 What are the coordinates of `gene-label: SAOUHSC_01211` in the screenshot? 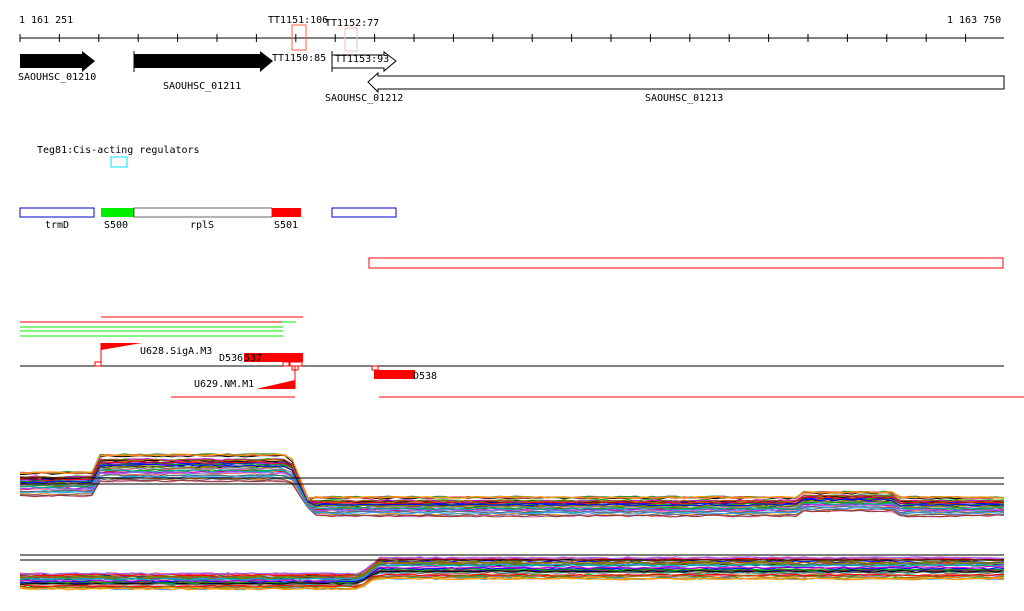 It's located at (202, 86).